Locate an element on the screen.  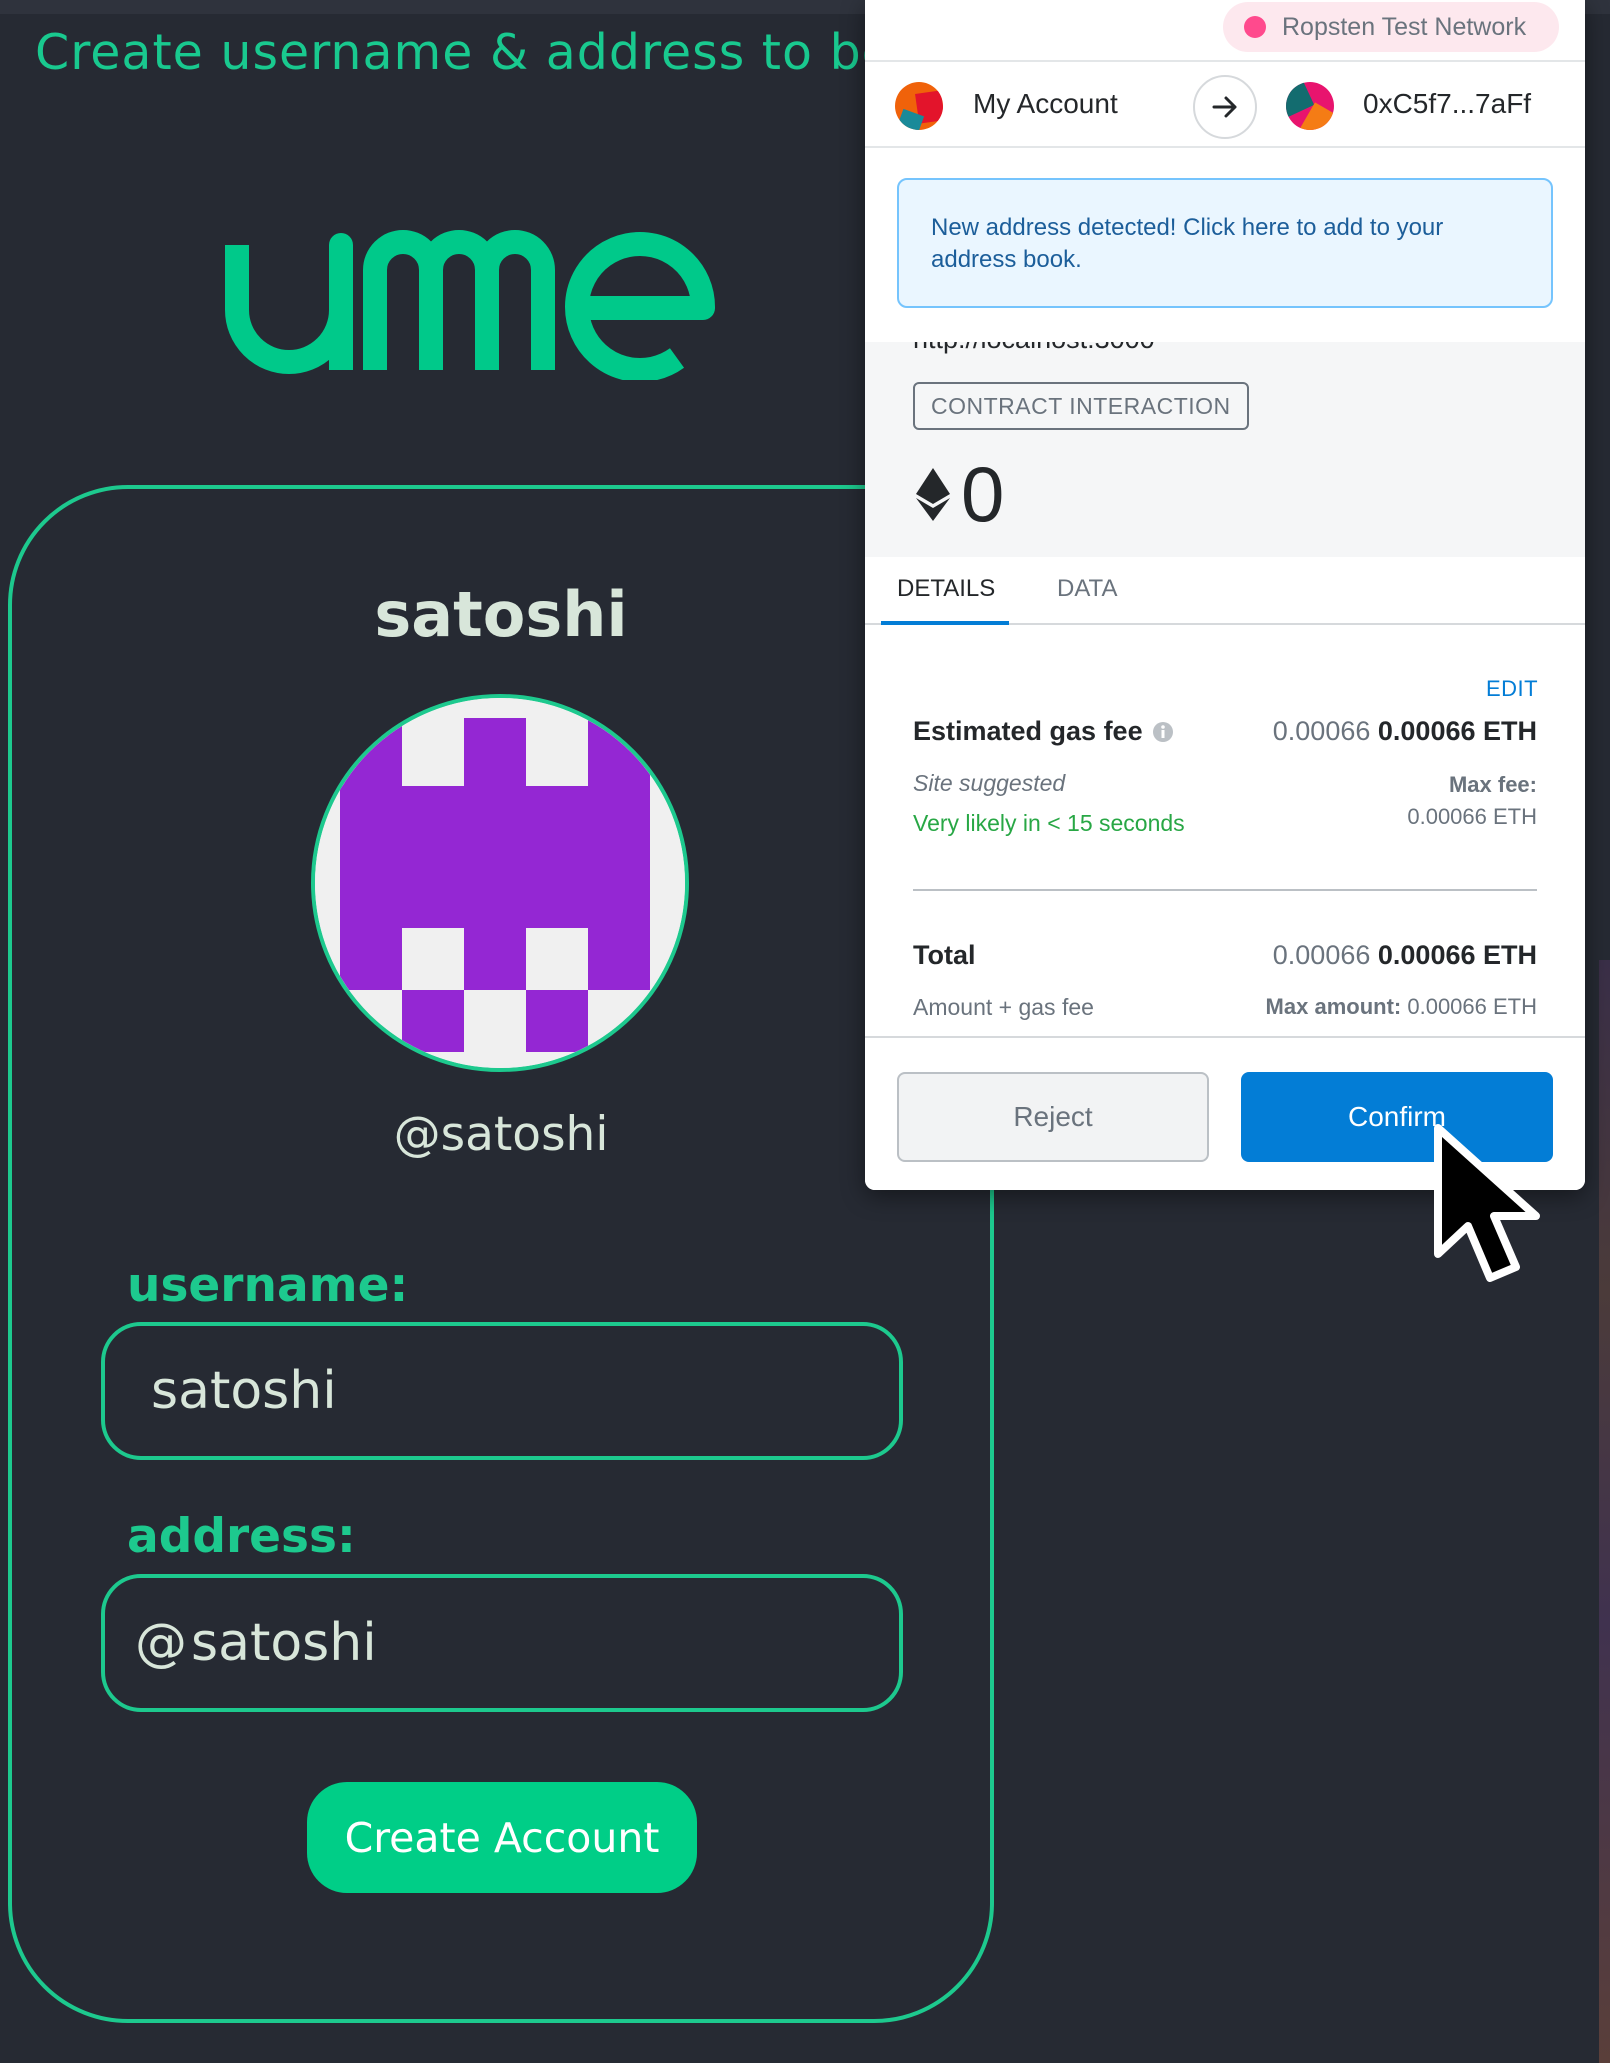
tab-data: DATA is located at coordinates (1087, 589).